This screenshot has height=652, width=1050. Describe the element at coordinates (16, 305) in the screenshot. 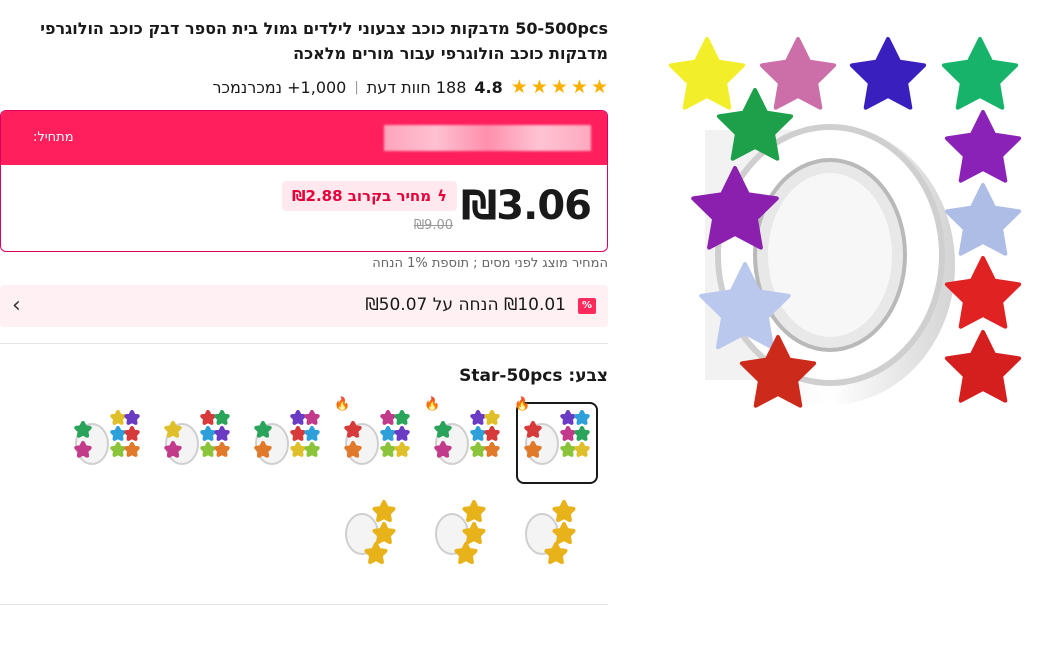

I see `chevron-right-icon: ›` at that location.